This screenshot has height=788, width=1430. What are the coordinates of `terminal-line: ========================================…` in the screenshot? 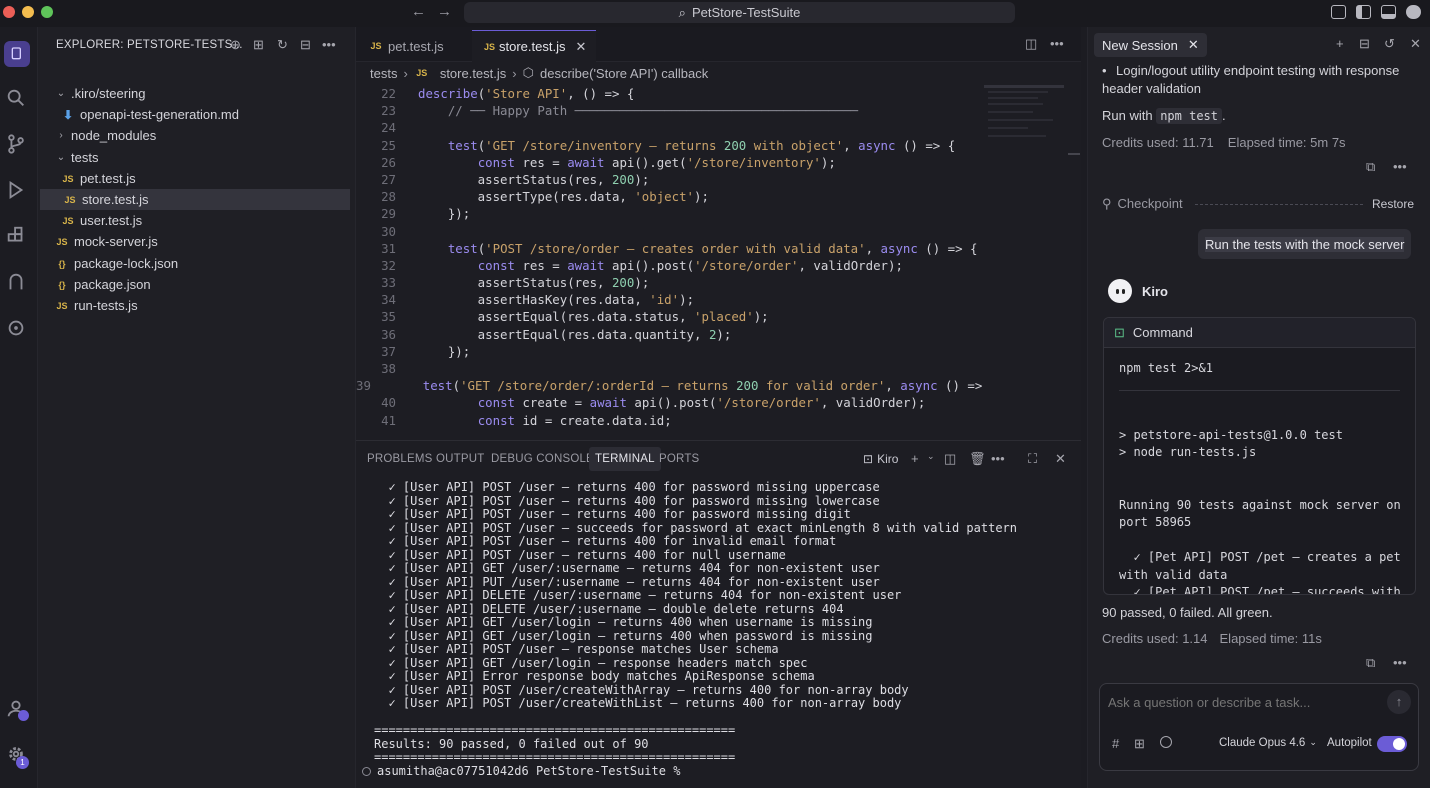 It's located at (555, 757).